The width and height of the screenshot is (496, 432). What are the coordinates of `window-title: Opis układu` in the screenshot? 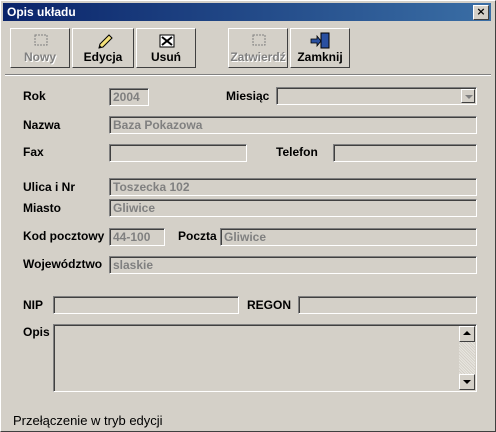 It's located at (41, 12).